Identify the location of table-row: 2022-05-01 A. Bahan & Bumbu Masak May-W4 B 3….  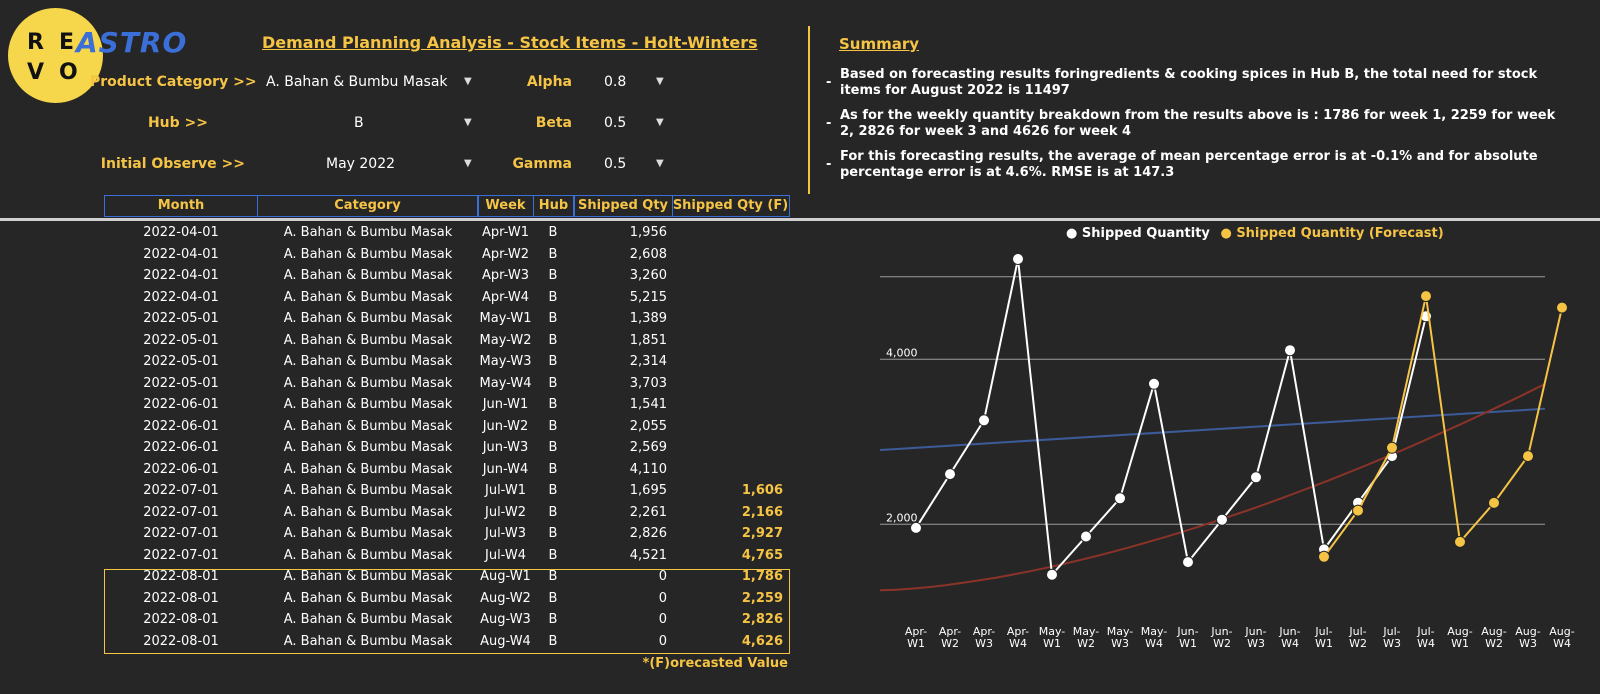
(446, 384).